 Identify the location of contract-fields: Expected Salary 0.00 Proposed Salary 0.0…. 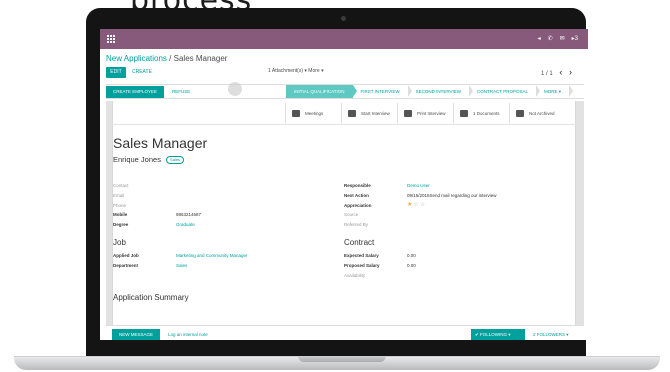
(380, 265).